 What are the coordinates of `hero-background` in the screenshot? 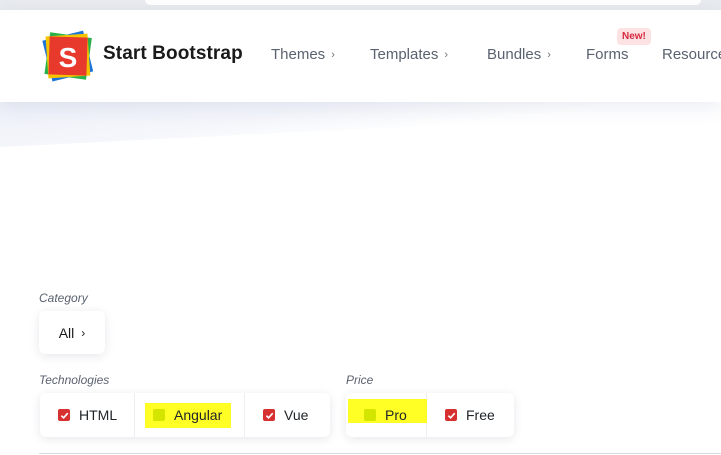 It's located at (360, 124).